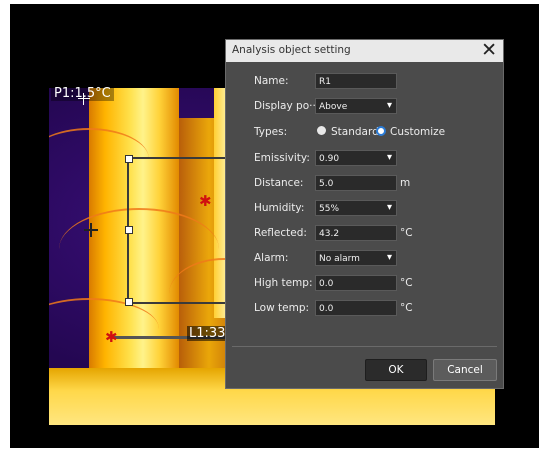 The image size is (549, 450). Describe the element at coordinates (465, 370) in the screenshot. I see `cancel-button: Cancel` at that location.